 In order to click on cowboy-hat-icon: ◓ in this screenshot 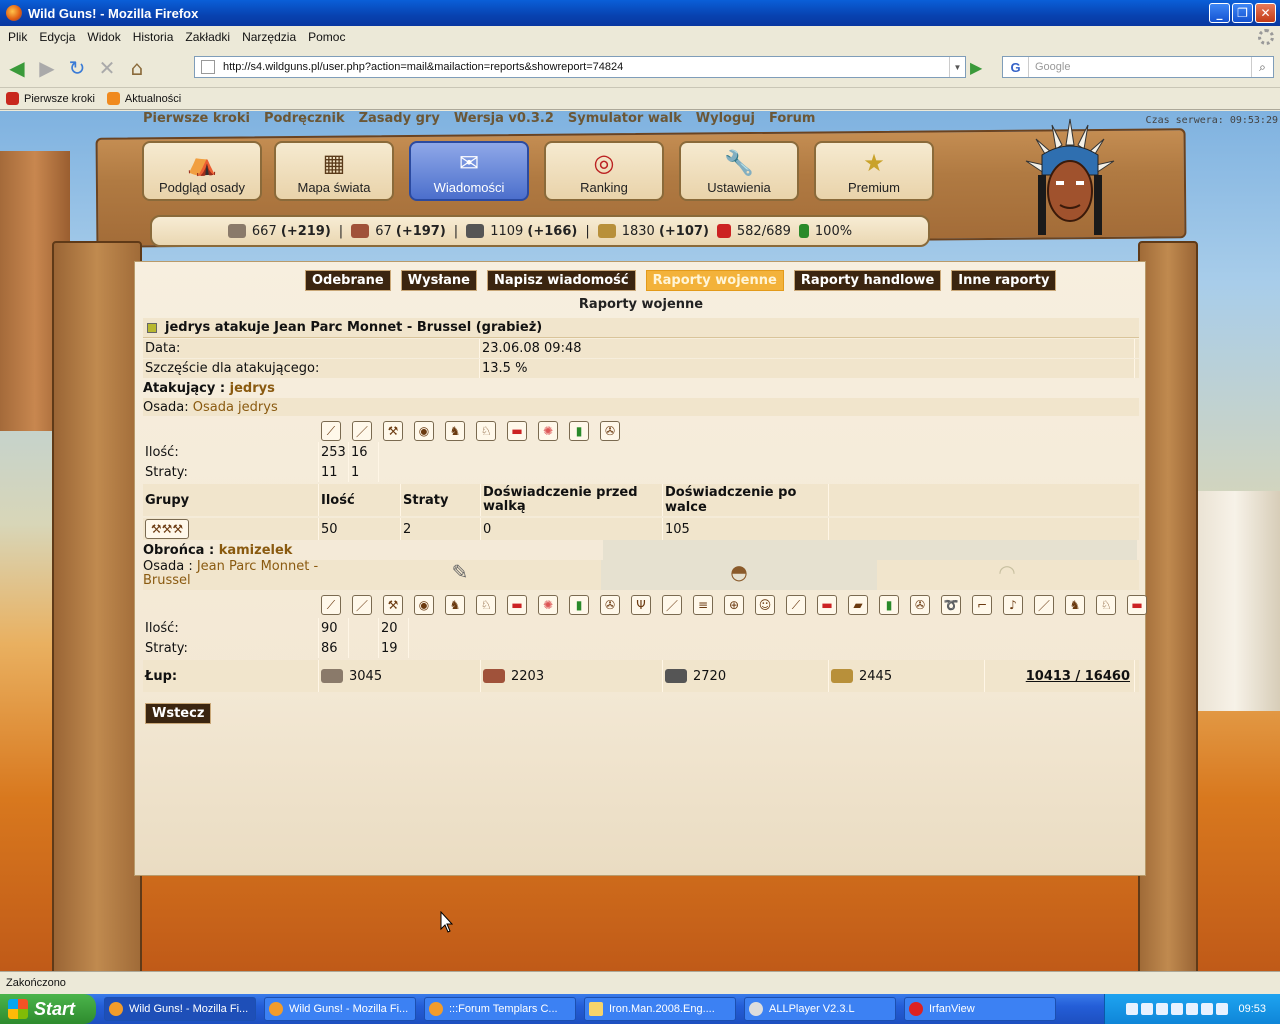, I will do `click(739, 575)`.